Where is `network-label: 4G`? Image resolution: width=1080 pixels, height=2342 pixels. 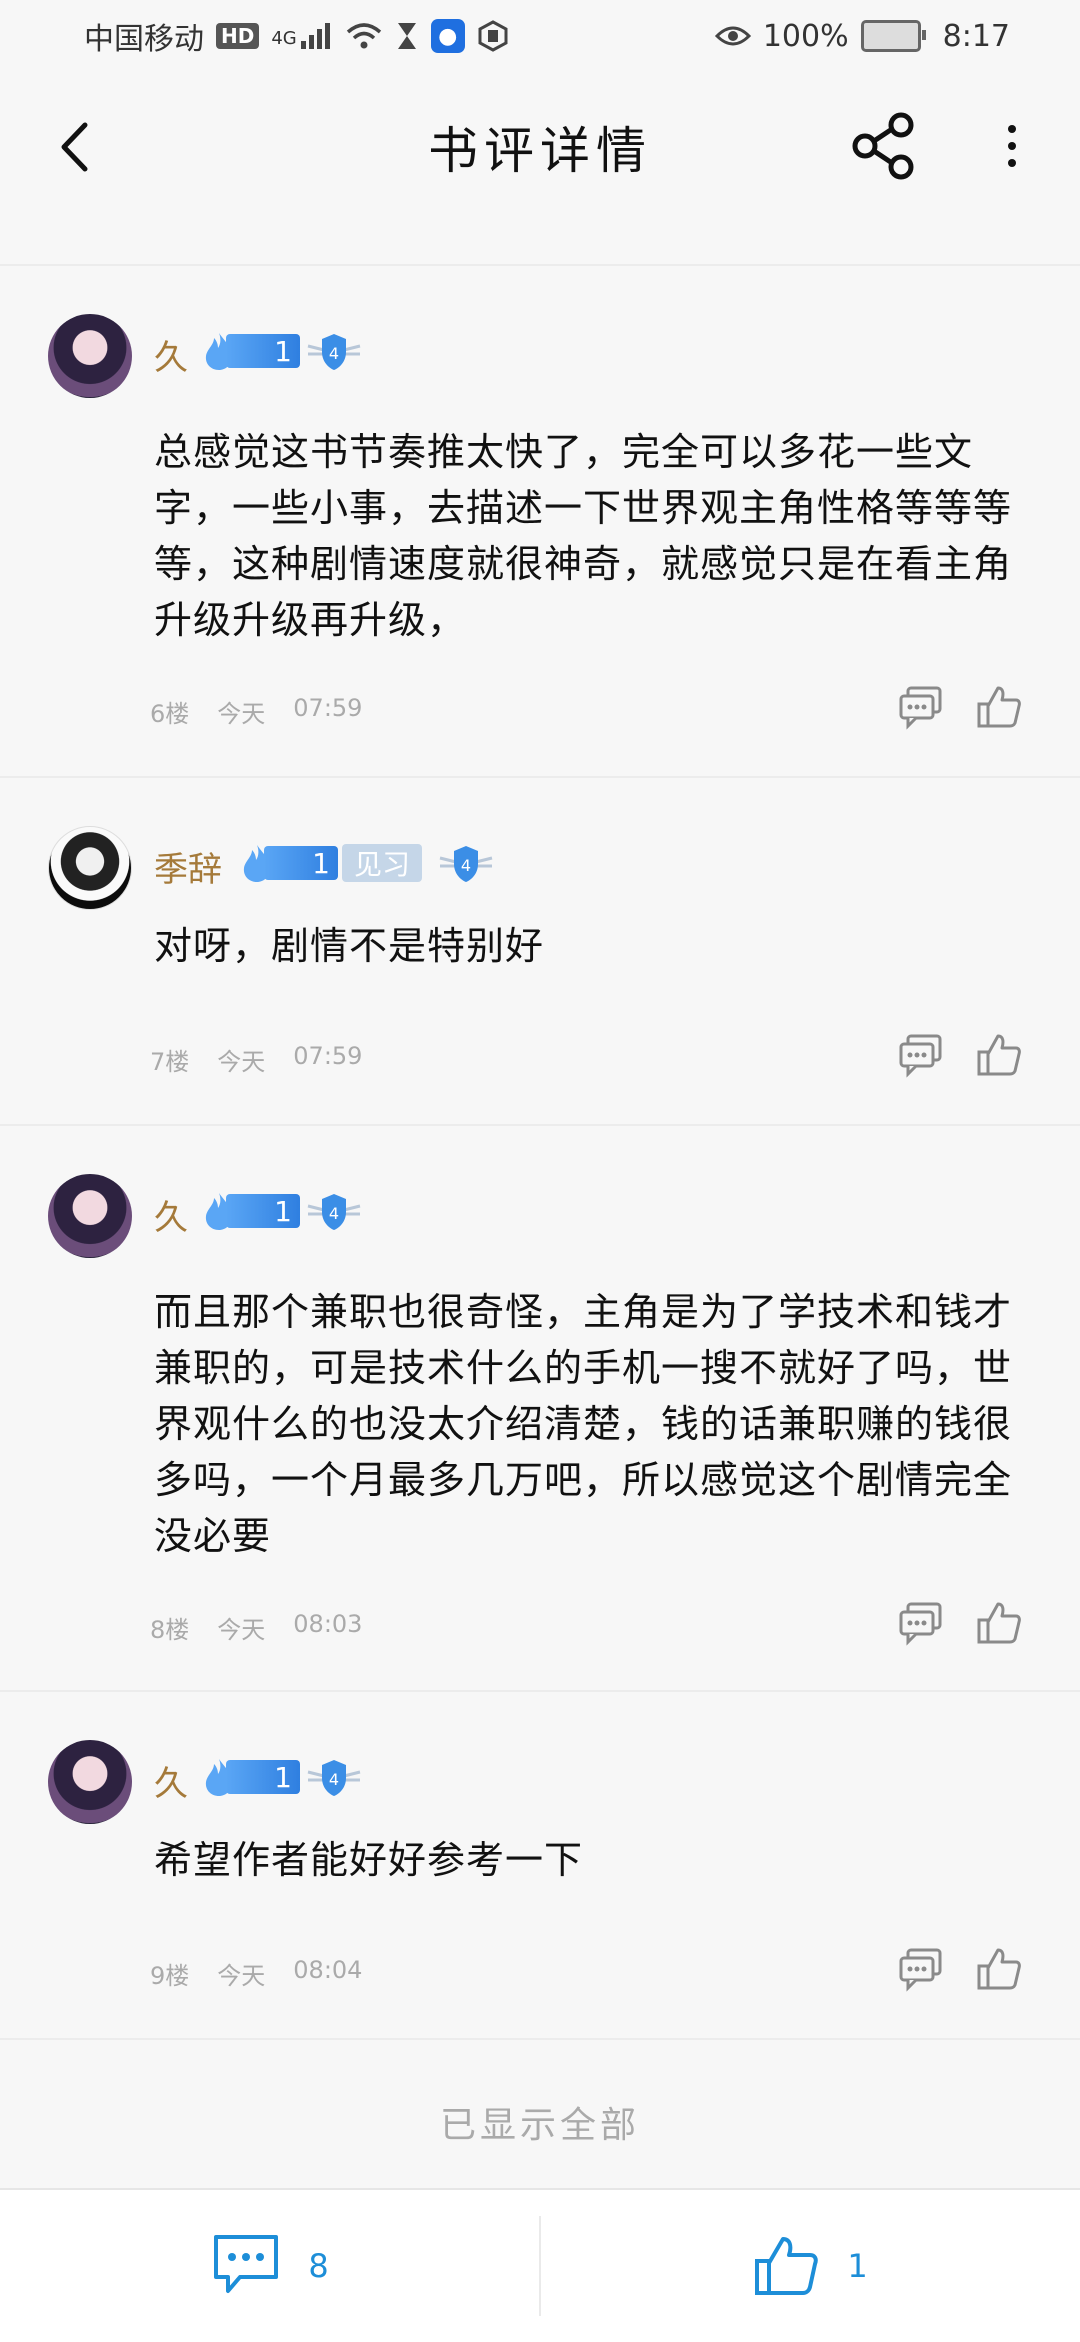 network-label: 4G is located at coordinates (284, 38).